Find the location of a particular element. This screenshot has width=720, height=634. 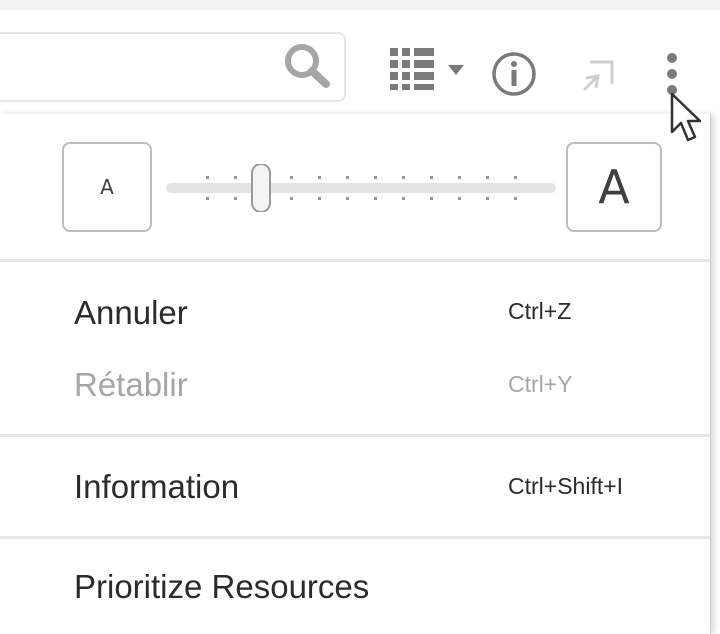

decrease-font-size-button: A is located at coordinates (107, 187).